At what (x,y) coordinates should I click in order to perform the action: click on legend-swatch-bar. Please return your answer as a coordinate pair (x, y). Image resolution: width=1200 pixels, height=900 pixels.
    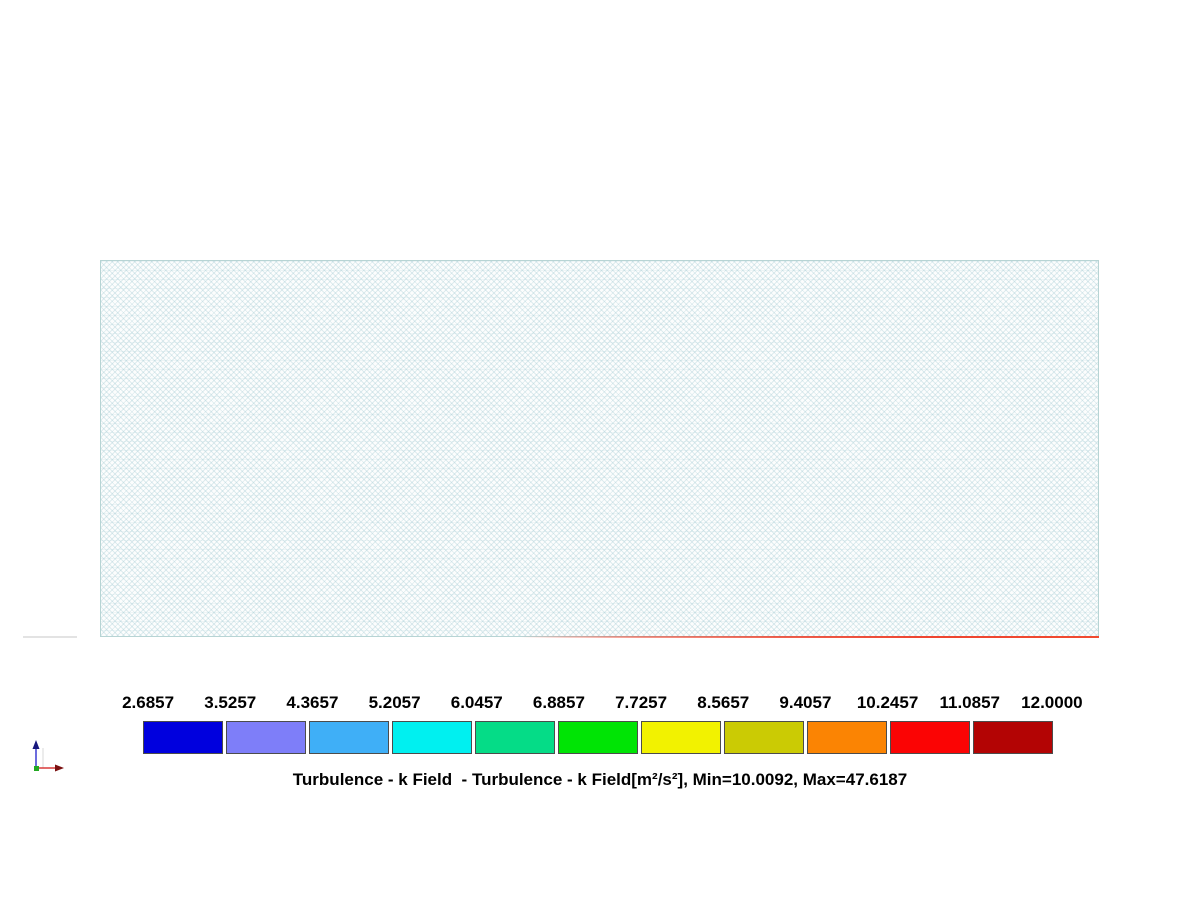
    Looking at the image, I should click on (598, 737).